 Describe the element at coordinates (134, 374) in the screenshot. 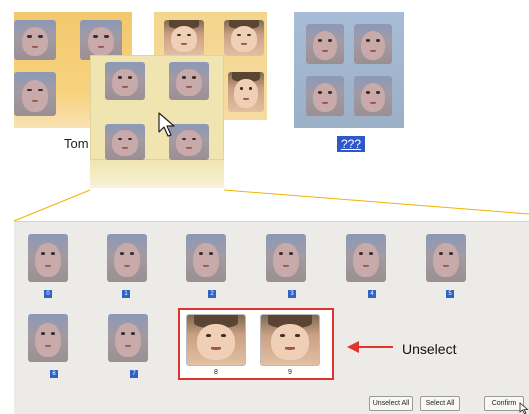

I see `photo-index: 7` at that location.